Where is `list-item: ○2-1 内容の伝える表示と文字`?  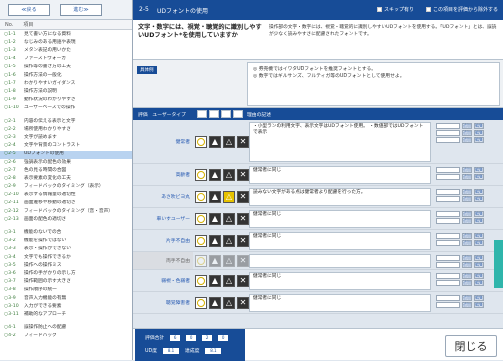 list-item: ○2-1 内容の伝える表示と文字 is located at coordinates (66, 122).